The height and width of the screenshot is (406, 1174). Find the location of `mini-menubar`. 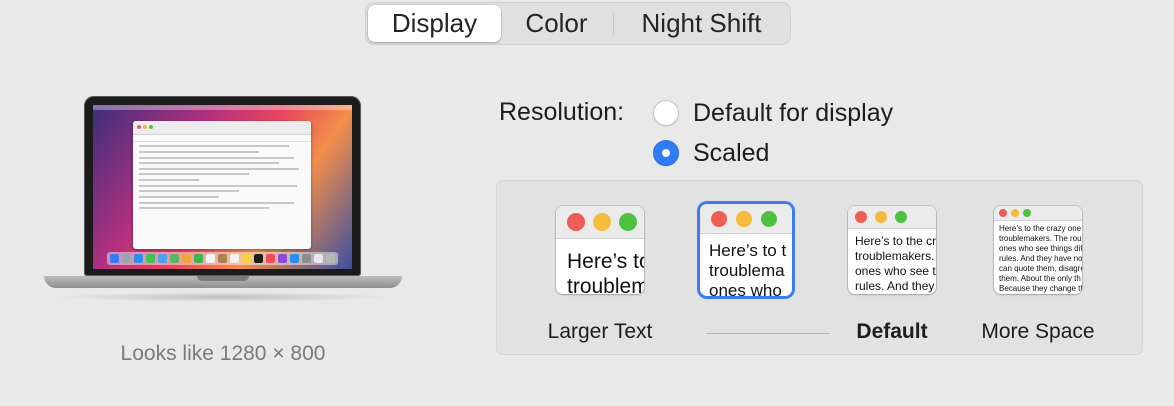

mini-menubar is located at coordinates (222, 107).